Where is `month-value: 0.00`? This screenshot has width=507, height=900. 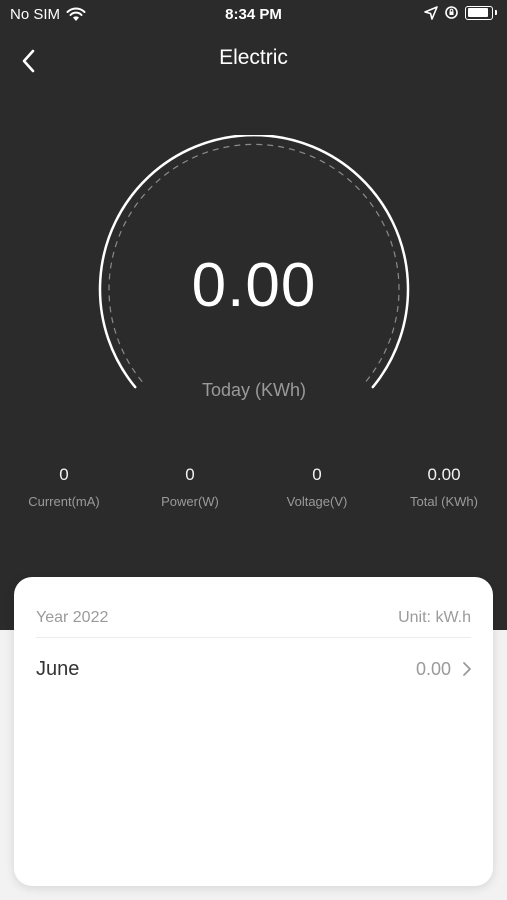 month-value: 0.00 is located at coordinates (433, 669).